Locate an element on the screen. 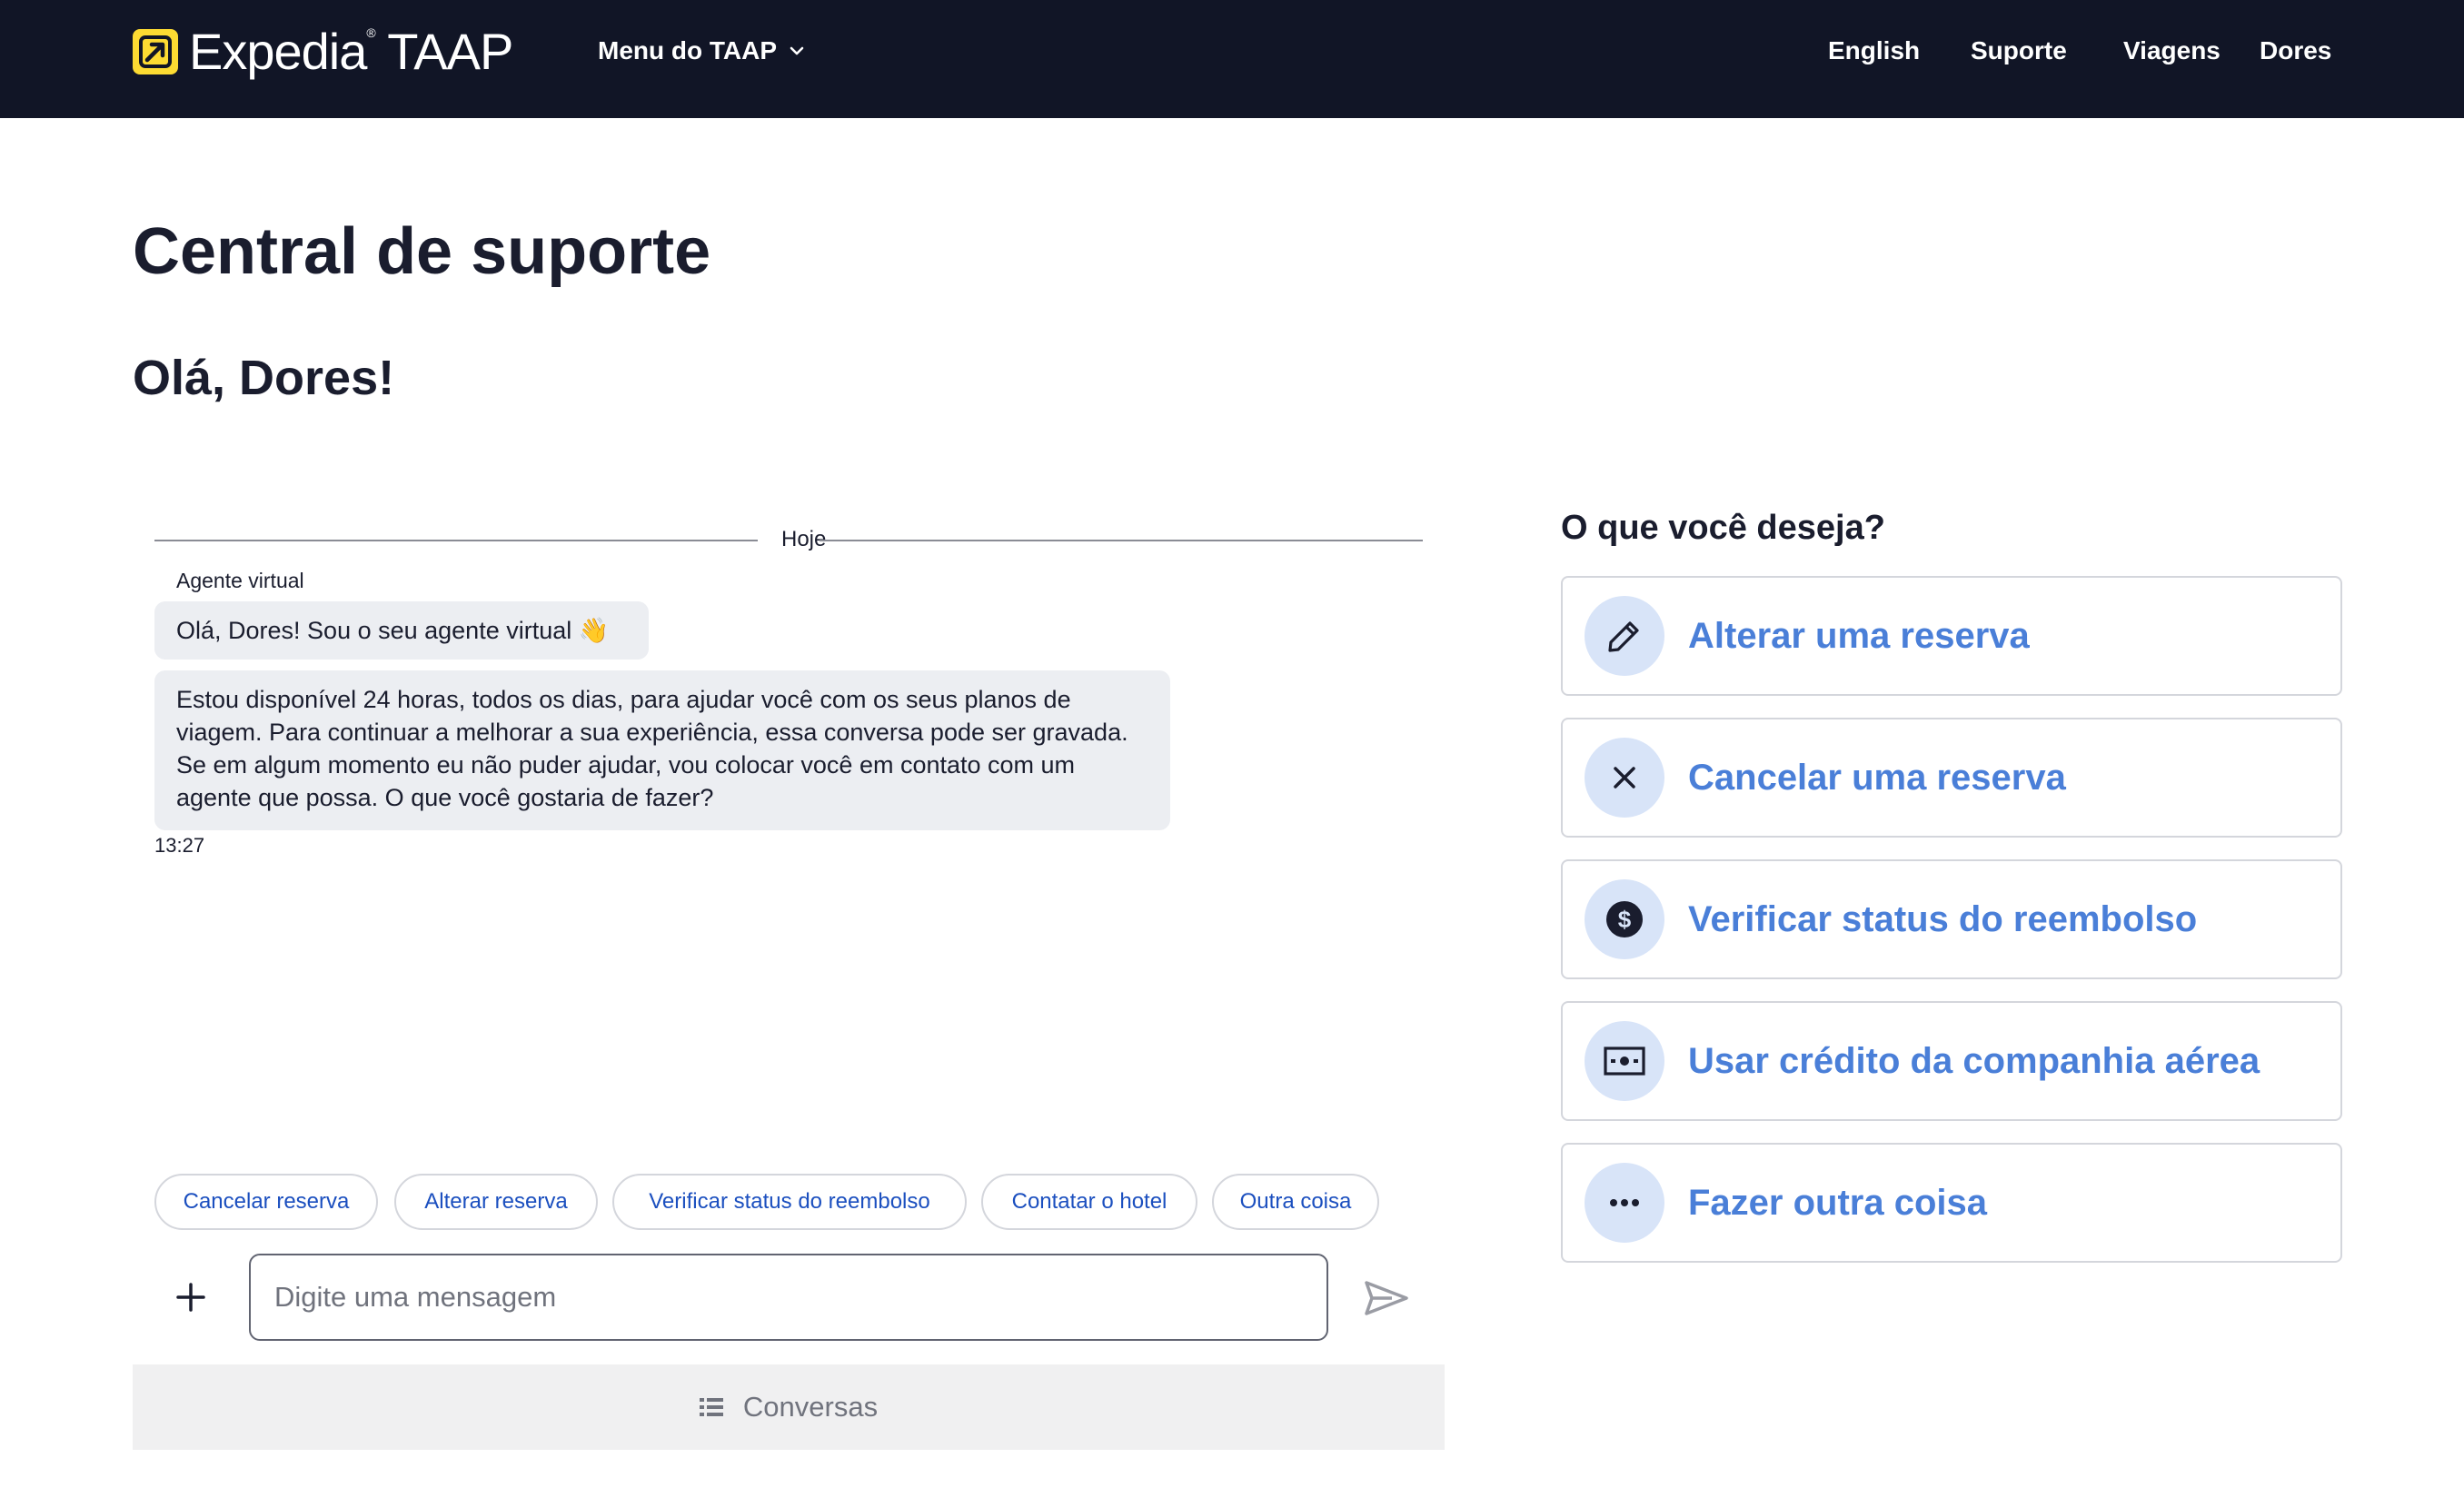 This screenshot has height=1488, width=2464. quick-reply-refund-status: Verificar status do reembolso is located at coordinates (789, 1202).